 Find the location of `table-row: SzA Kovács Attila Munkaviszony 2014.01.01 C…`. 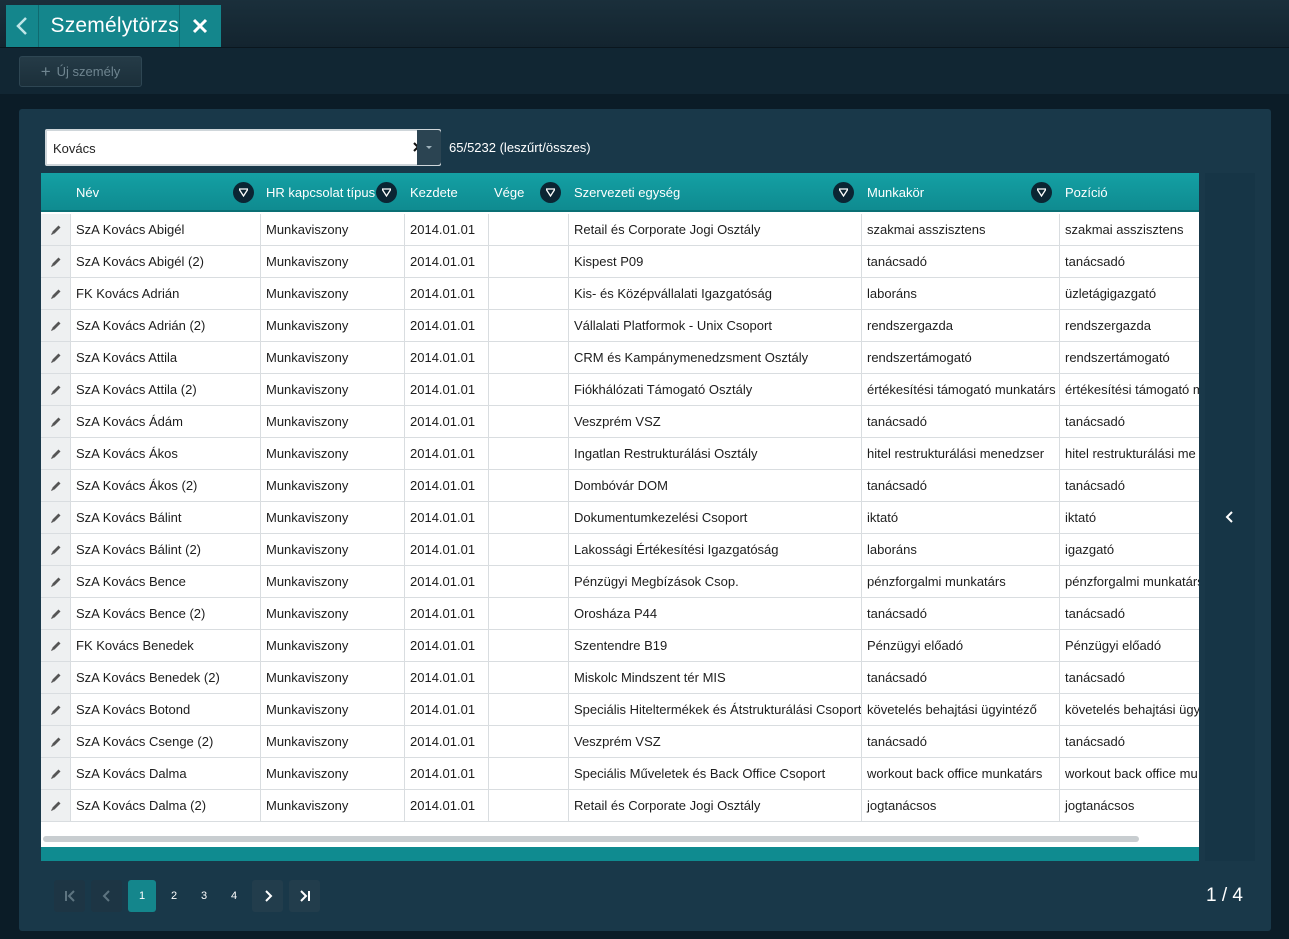

table-row: SzA Kovács Attila Munkaviszony 2014.01.01 C… is located at coordinates (620, 358).